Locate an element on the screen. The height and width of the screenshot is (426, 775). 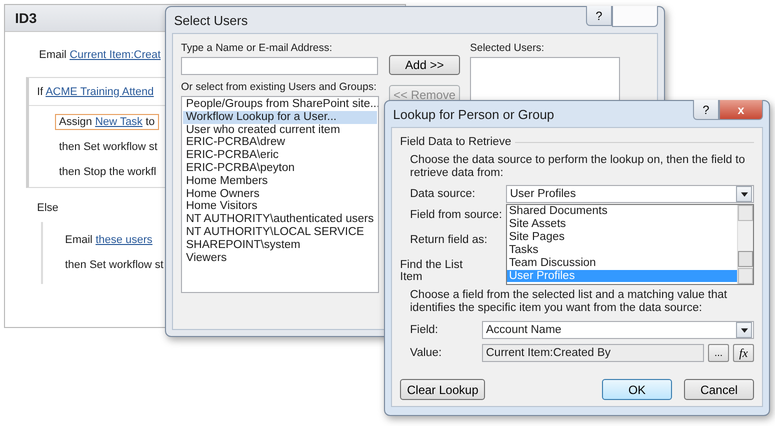
link: New Task is located at coordinates (119, 122).